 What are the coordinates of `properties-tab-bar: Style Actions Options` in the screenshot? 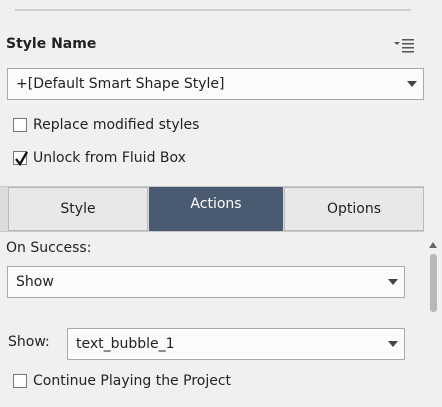 It's located at (212, 209).